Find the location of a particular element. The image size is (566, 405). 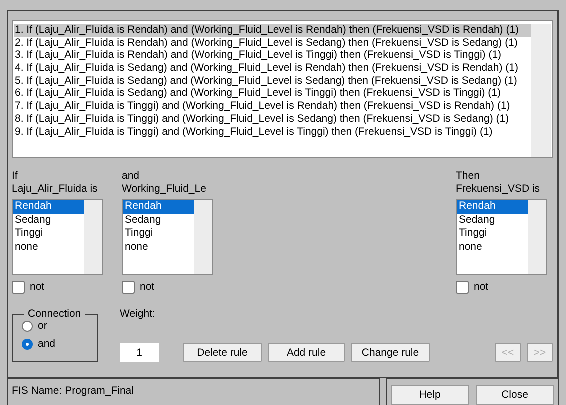

column-heading: and is located at coordinates (131, 176).